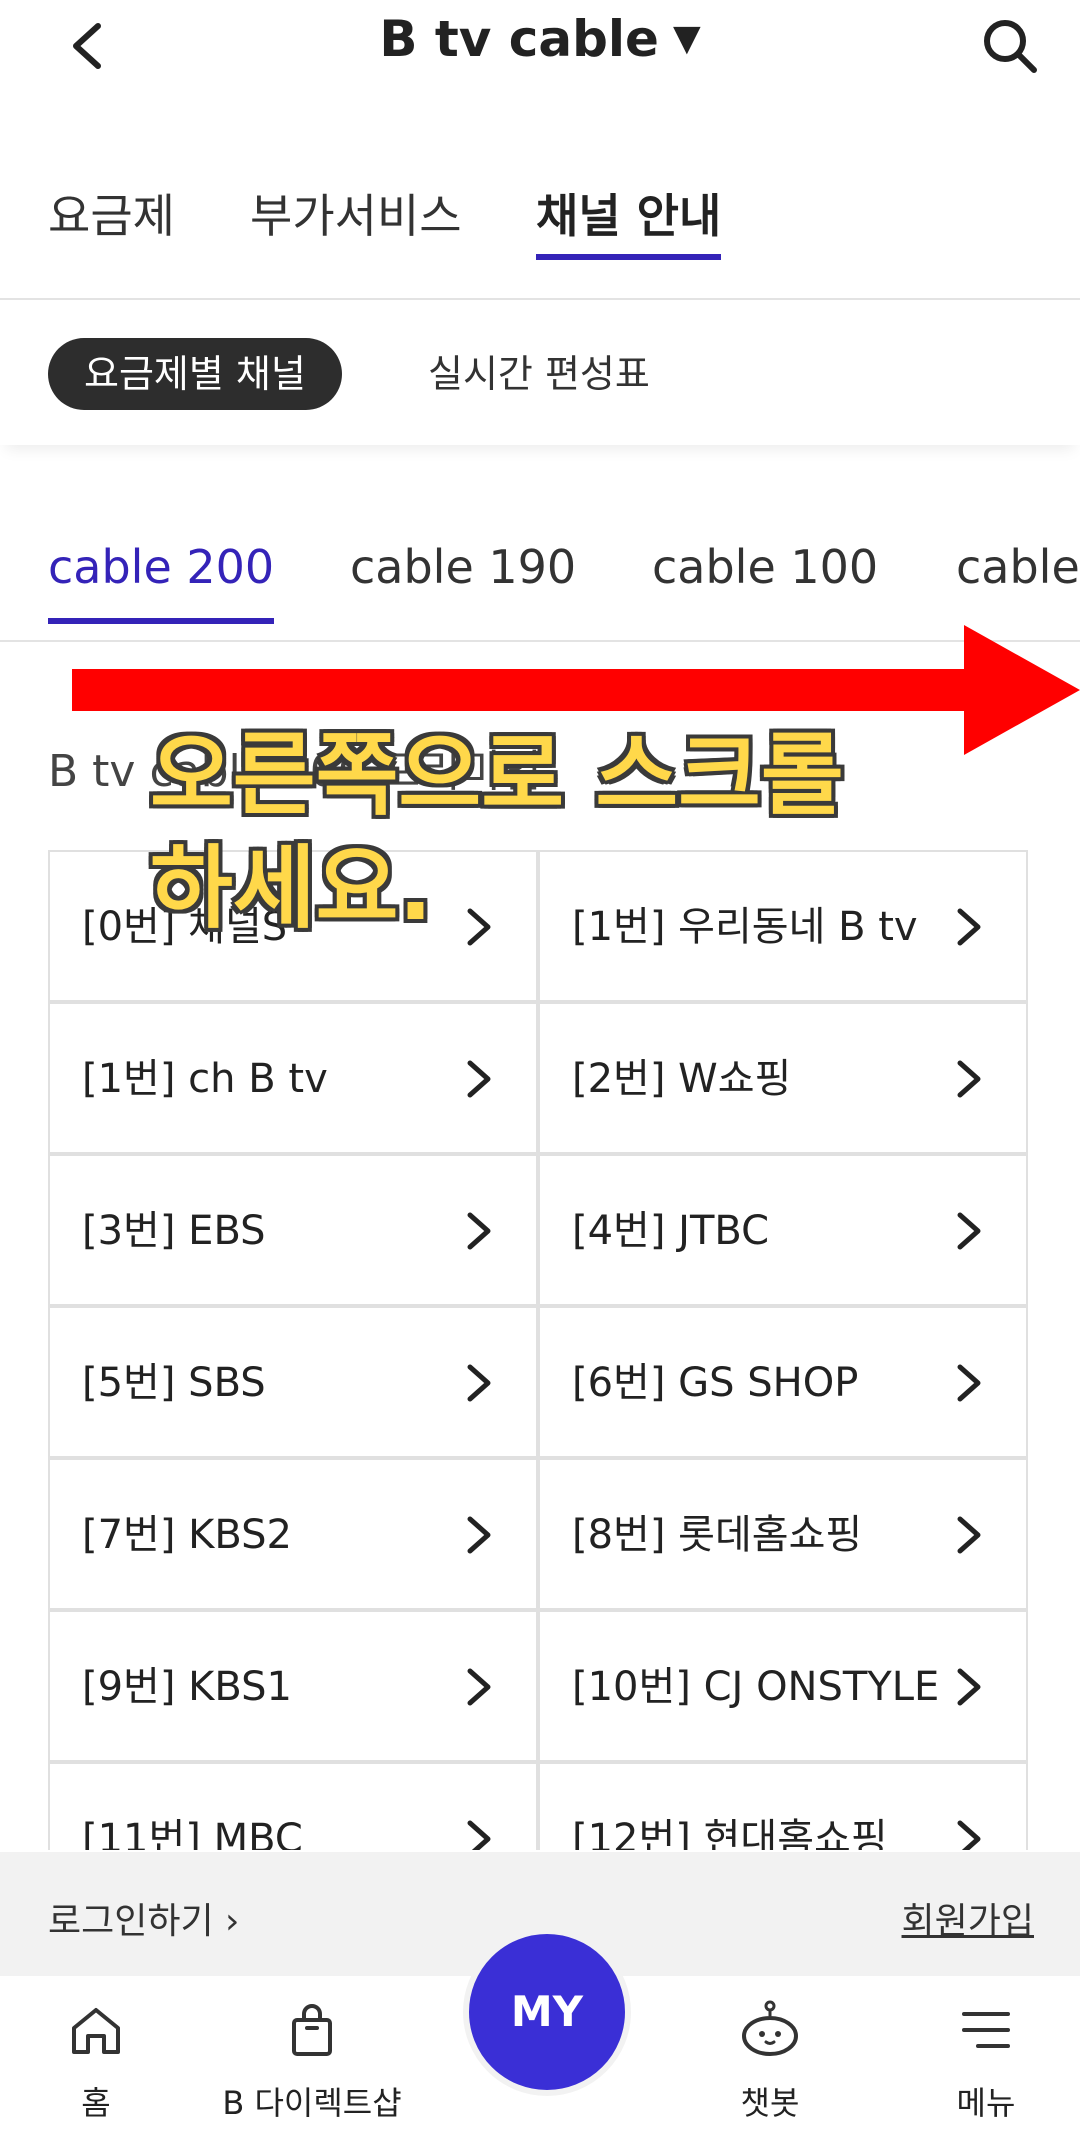  What do you see at coordinates (1018, 567) in the screenshot?
I see `plan-tab-cable-more: cable` at bounding box center [1018, 567].